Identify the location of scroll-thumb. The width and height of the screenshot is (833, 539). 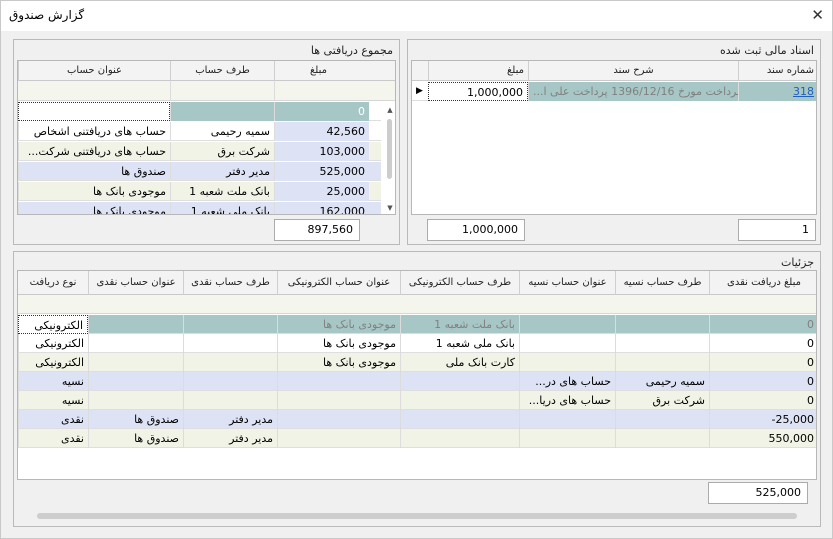
(389, 149).